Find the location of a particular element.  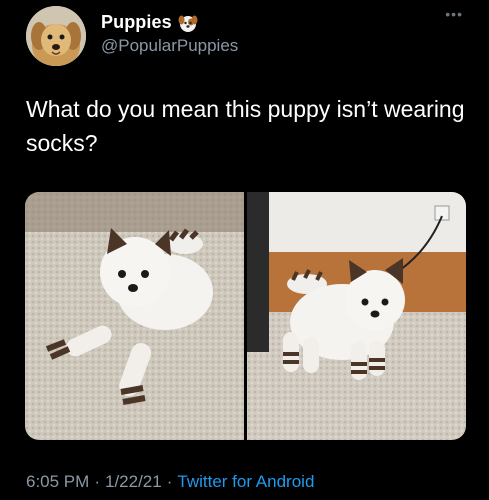

more-options-icon: ••• is located at coordinates (454, 14).